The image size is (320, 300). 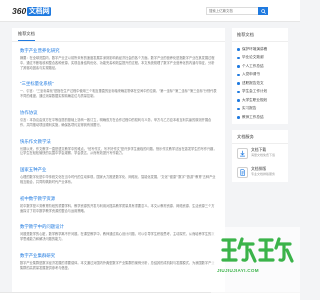 What do you see at coordinates (150, 11) in the screenshot?
I see `top-bar: 360 文档网` at bounding box center [150, 11].